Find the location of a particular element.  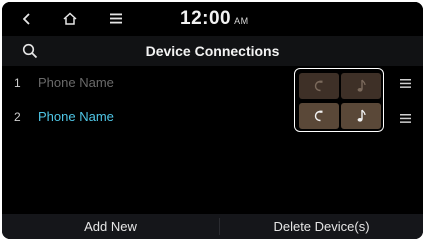

add-new-button: Add New is located at coordinates (110, 226).